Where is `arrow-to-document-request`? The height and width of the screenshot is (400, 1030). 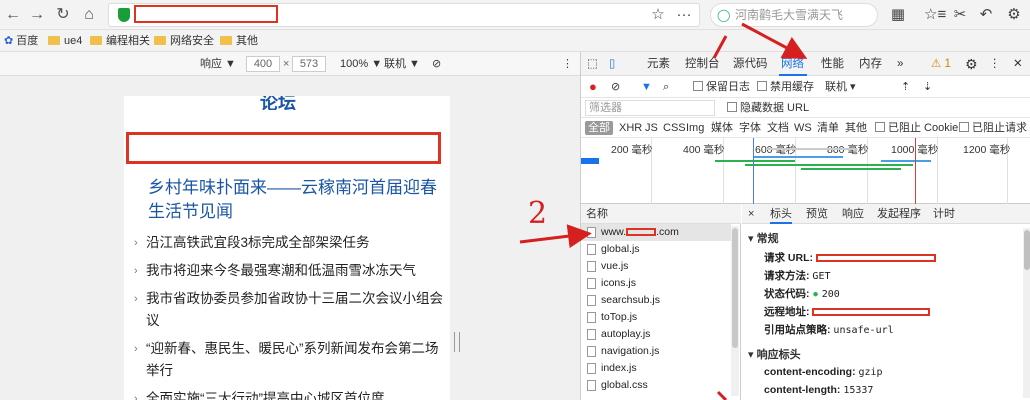
arrow-to-document-request is located at coordinates (555, 236).